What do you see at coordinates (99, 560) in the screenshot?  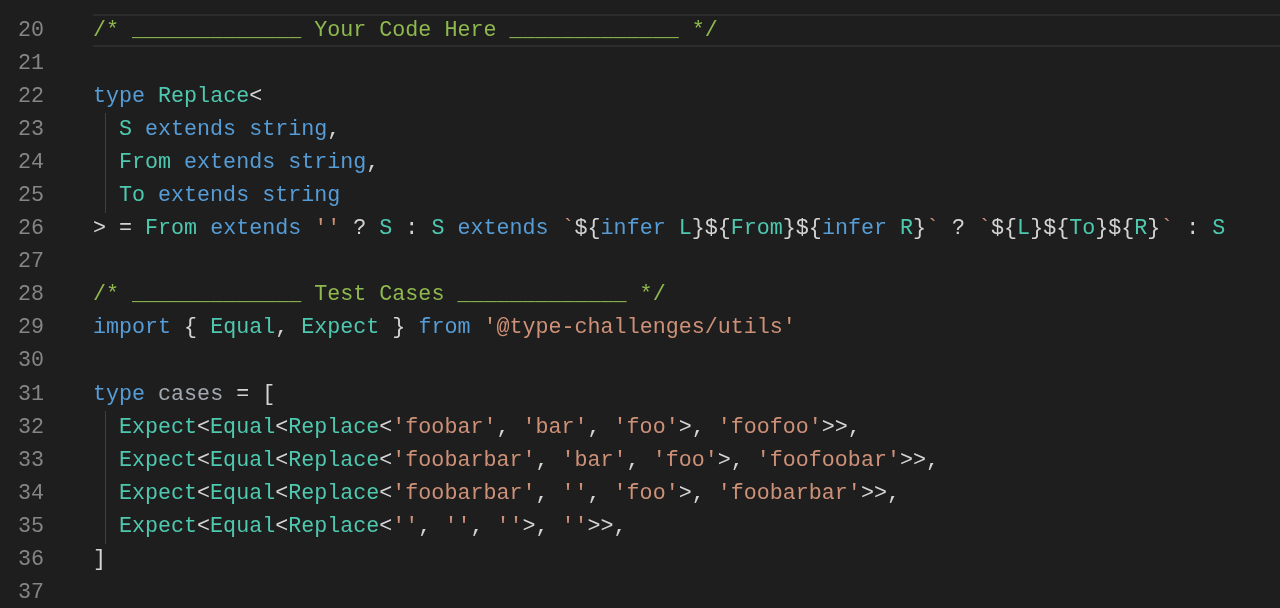 I see `code-line: ]` at bounding box center [99, 560].